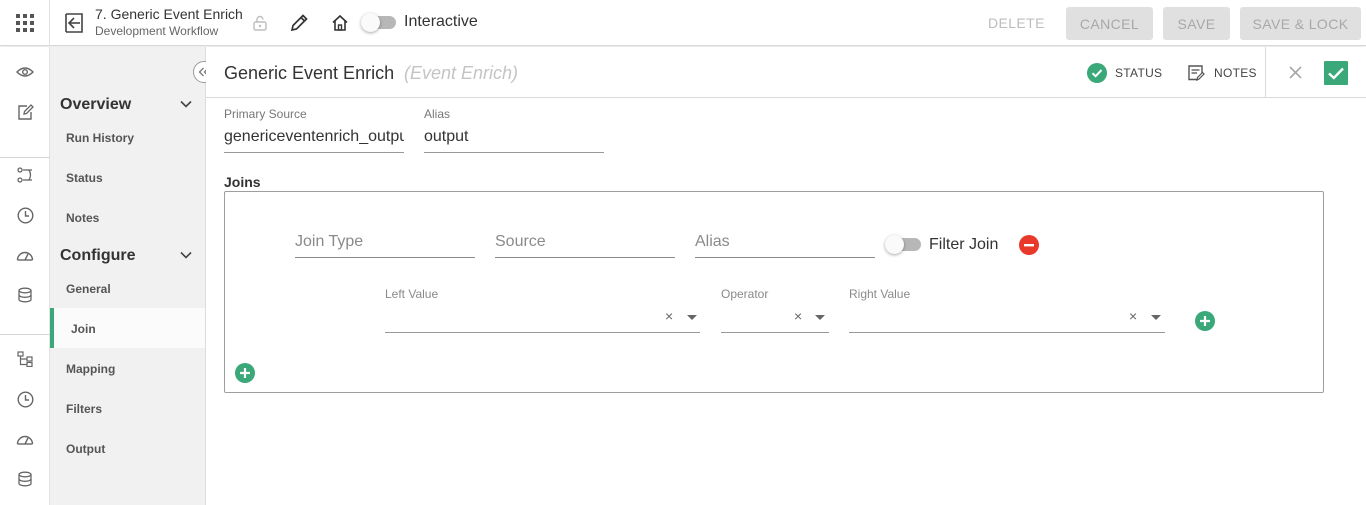 This screenshot has height=505, width=1366. Describe the element at coordinates (157, 31) in the screenshot. I see `workflow-subtitle: Development Workflow` at that location.